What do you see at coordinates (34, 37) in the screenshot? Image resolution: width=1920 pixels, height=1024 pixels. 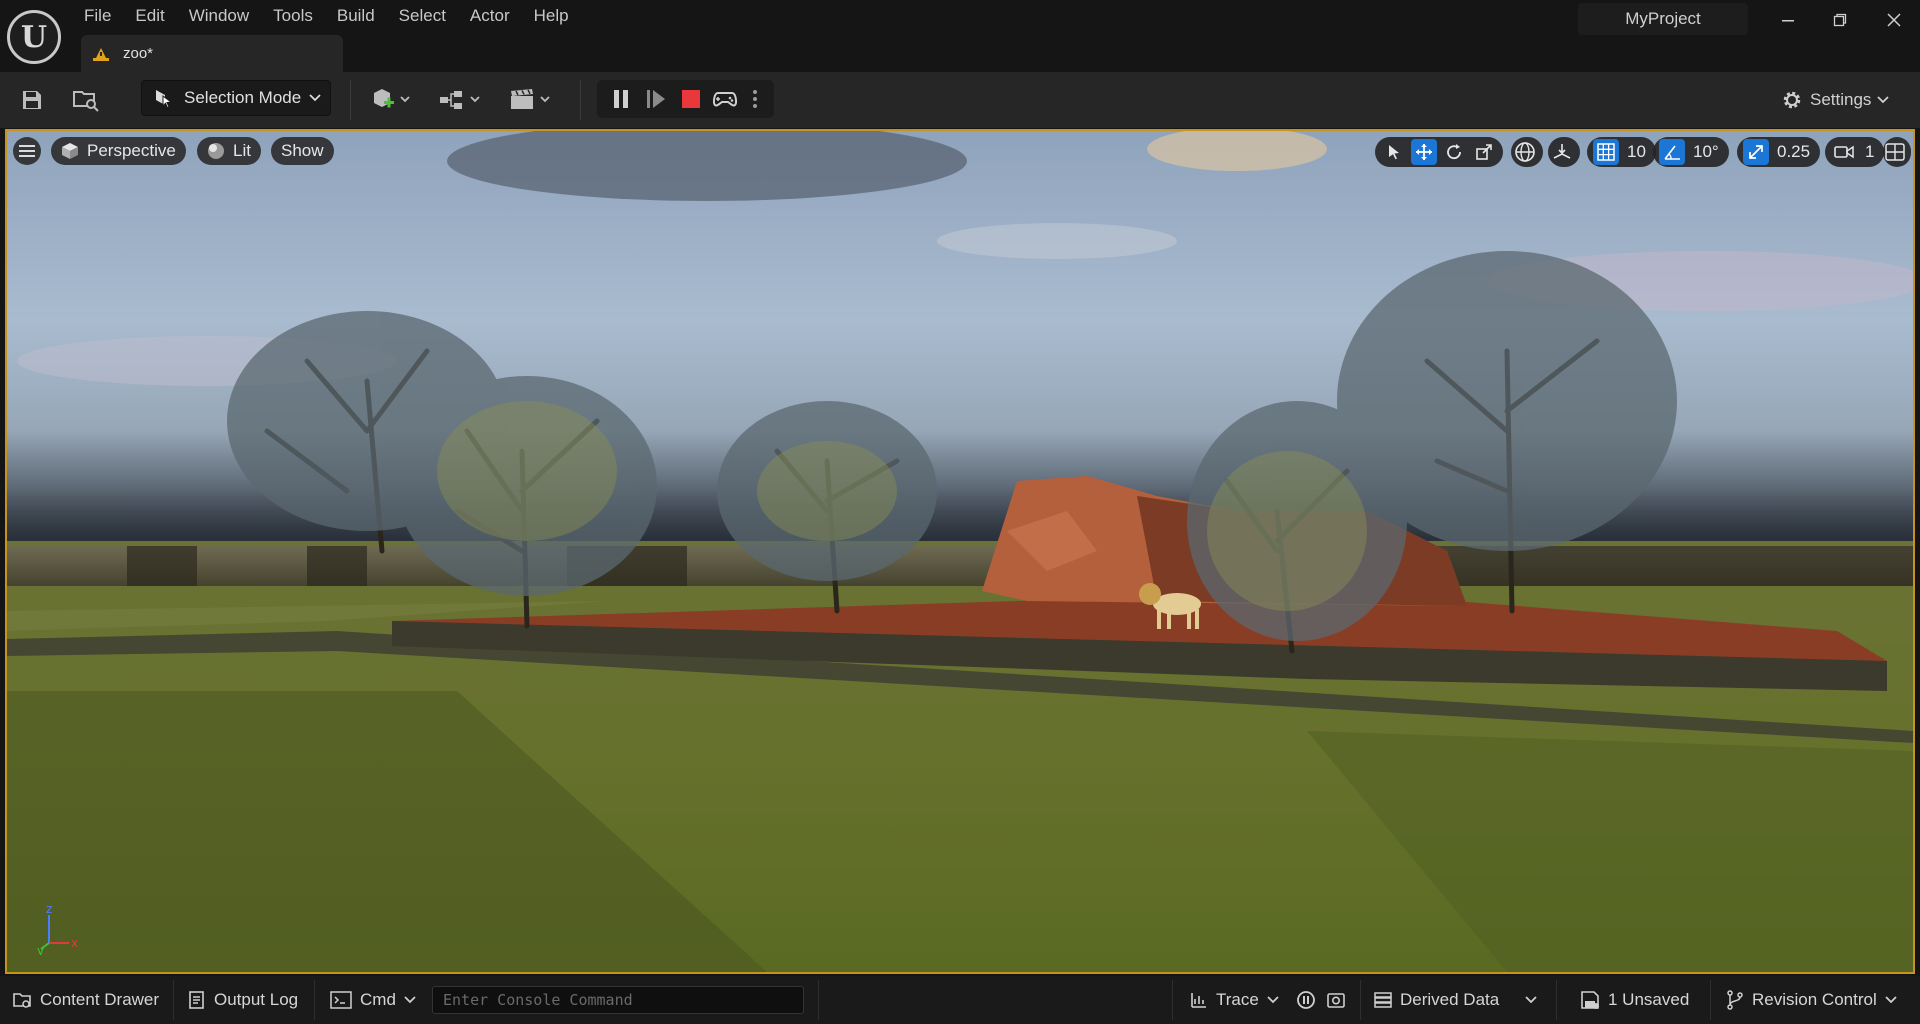 I see `unreal-logo-icon: U` at bounding box center [34, 37].